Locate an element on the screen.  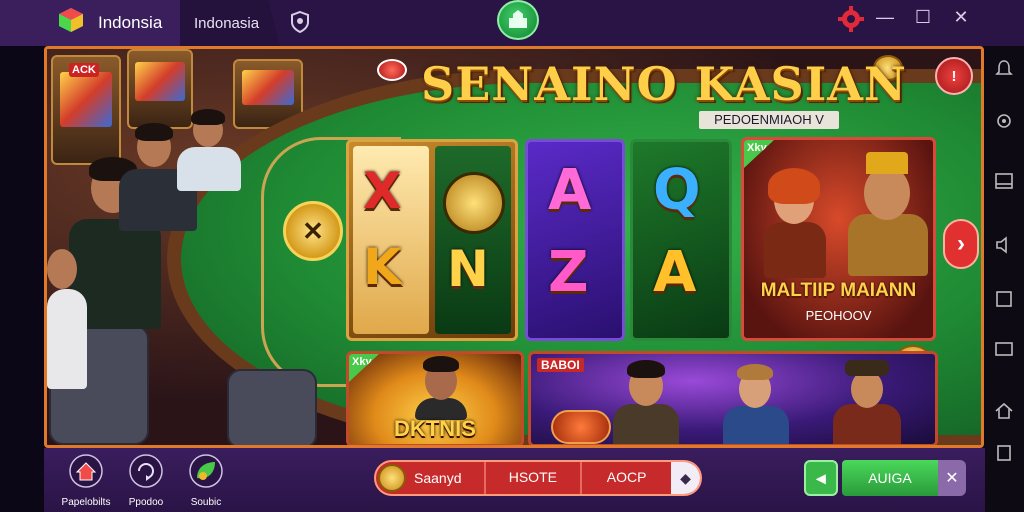
treasure-object is located at coordinates (581, 427).